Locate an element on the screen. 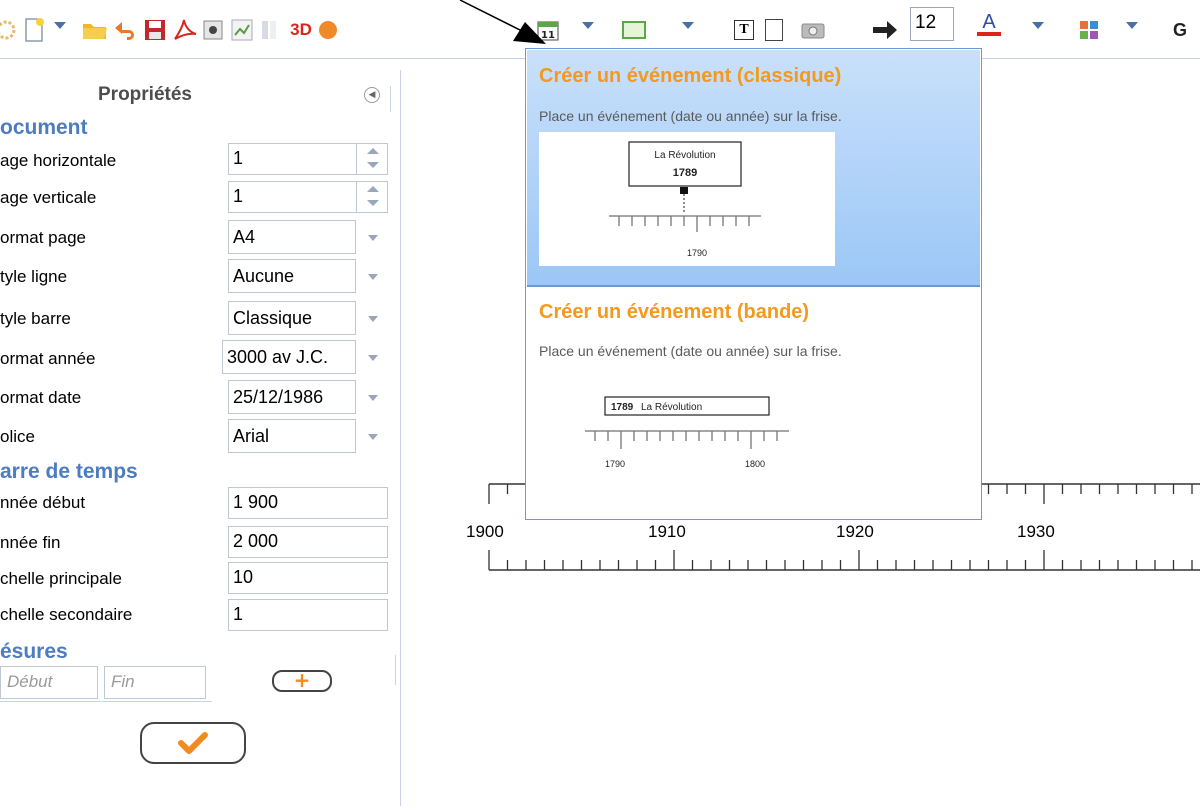 This screenshot has width=1200, height=806. timeline-year-label: 1920 is located at coordinates (855, 531).